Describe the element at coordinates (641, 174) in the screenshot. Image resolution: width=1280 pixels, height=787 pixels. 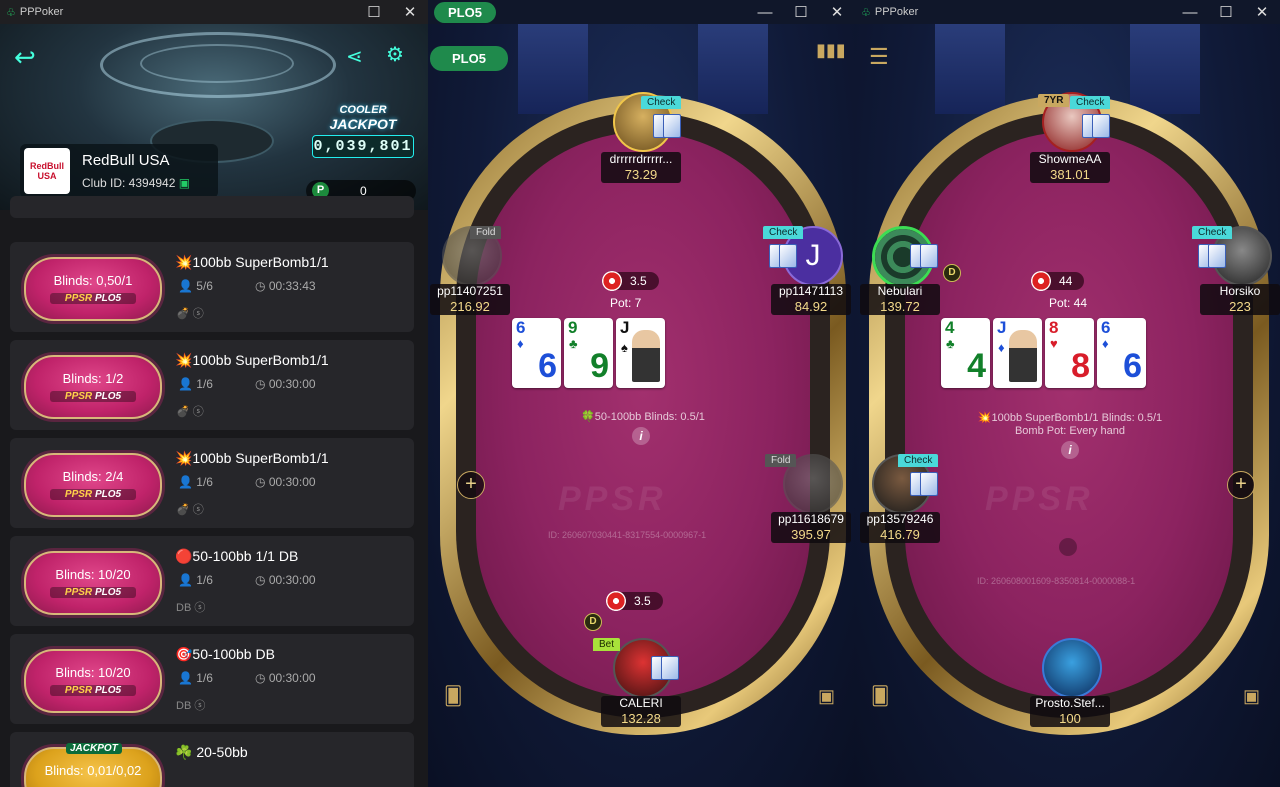
I see `player-stack: 73.29` at that location.